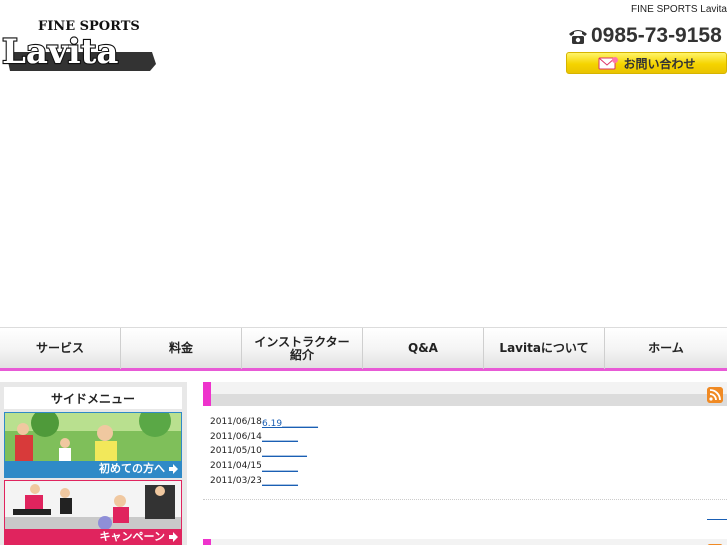  Describe the element at coordinates (236, 480) in the screenshot. I see `news-date: 2011/03/23` at that location.